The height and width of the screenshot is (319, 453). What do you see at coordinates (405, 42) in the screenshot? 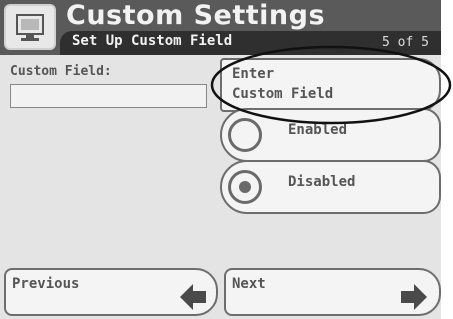
I see `page-indicator: 5 of 5` at bounding box center [405, 42].